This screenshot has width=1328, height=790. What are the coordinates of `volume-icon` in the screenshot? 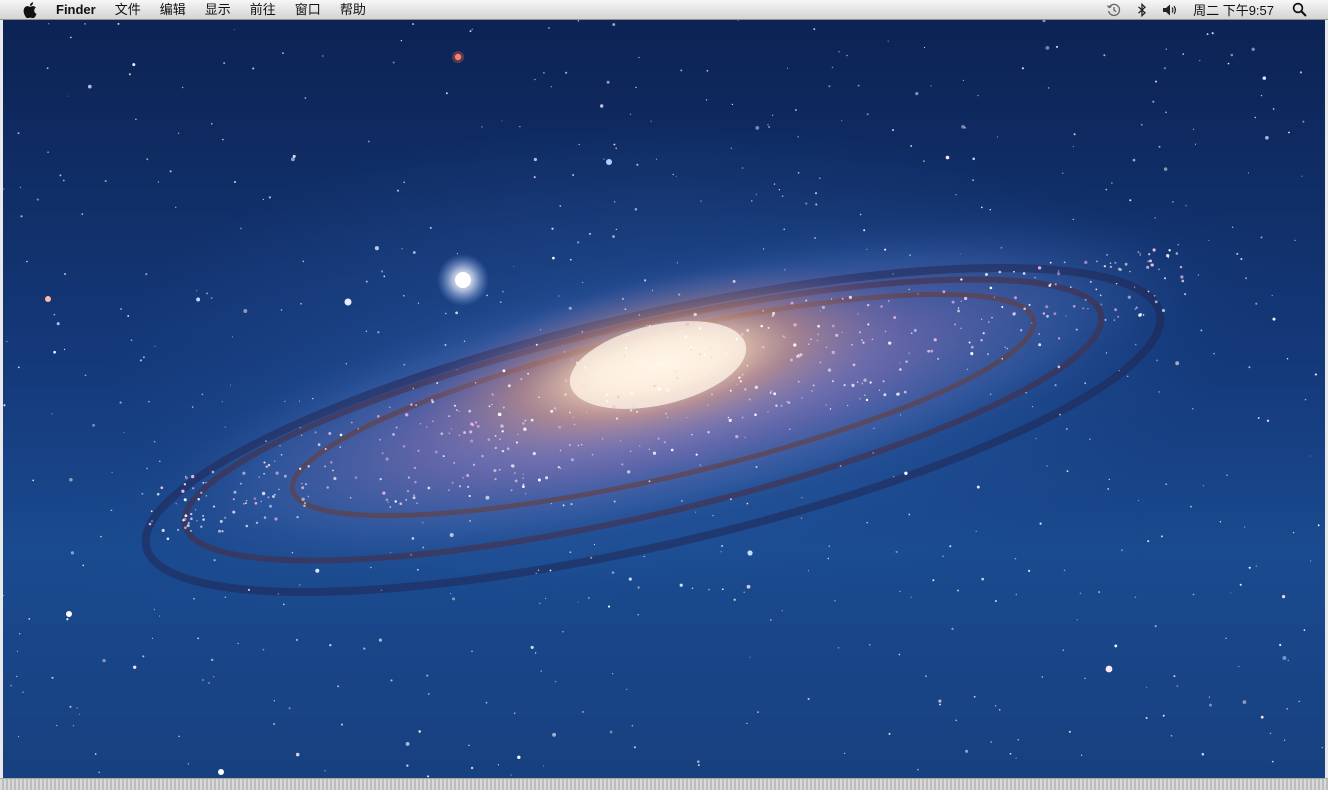 It's located at (1170, 10).